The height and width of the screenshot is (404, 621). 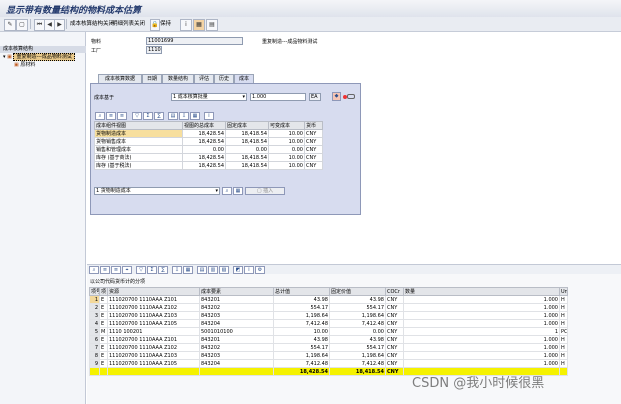 I want to click on tab-quantity-structure: 数量结构, so click(x=178, y=78).